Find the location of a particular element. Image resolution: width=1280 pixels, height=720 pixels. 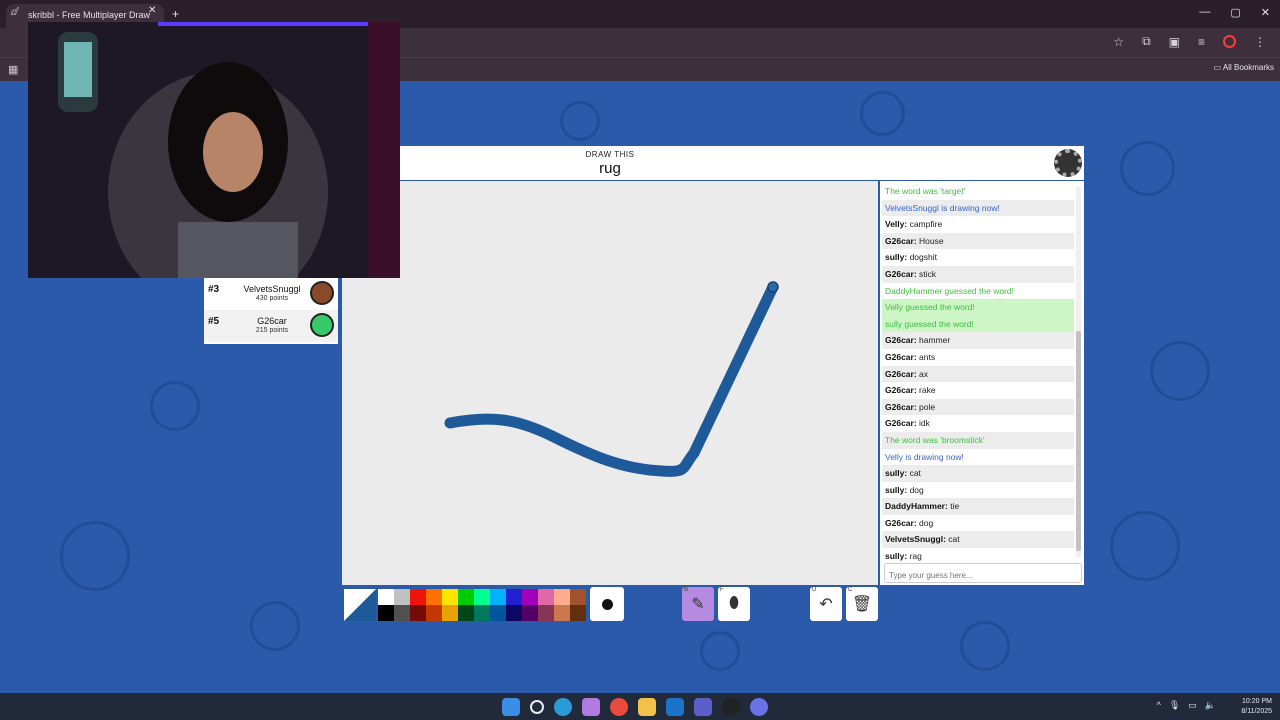

chat-message: VelvetsSnuggl: cat is located at coordinates (978, 540).